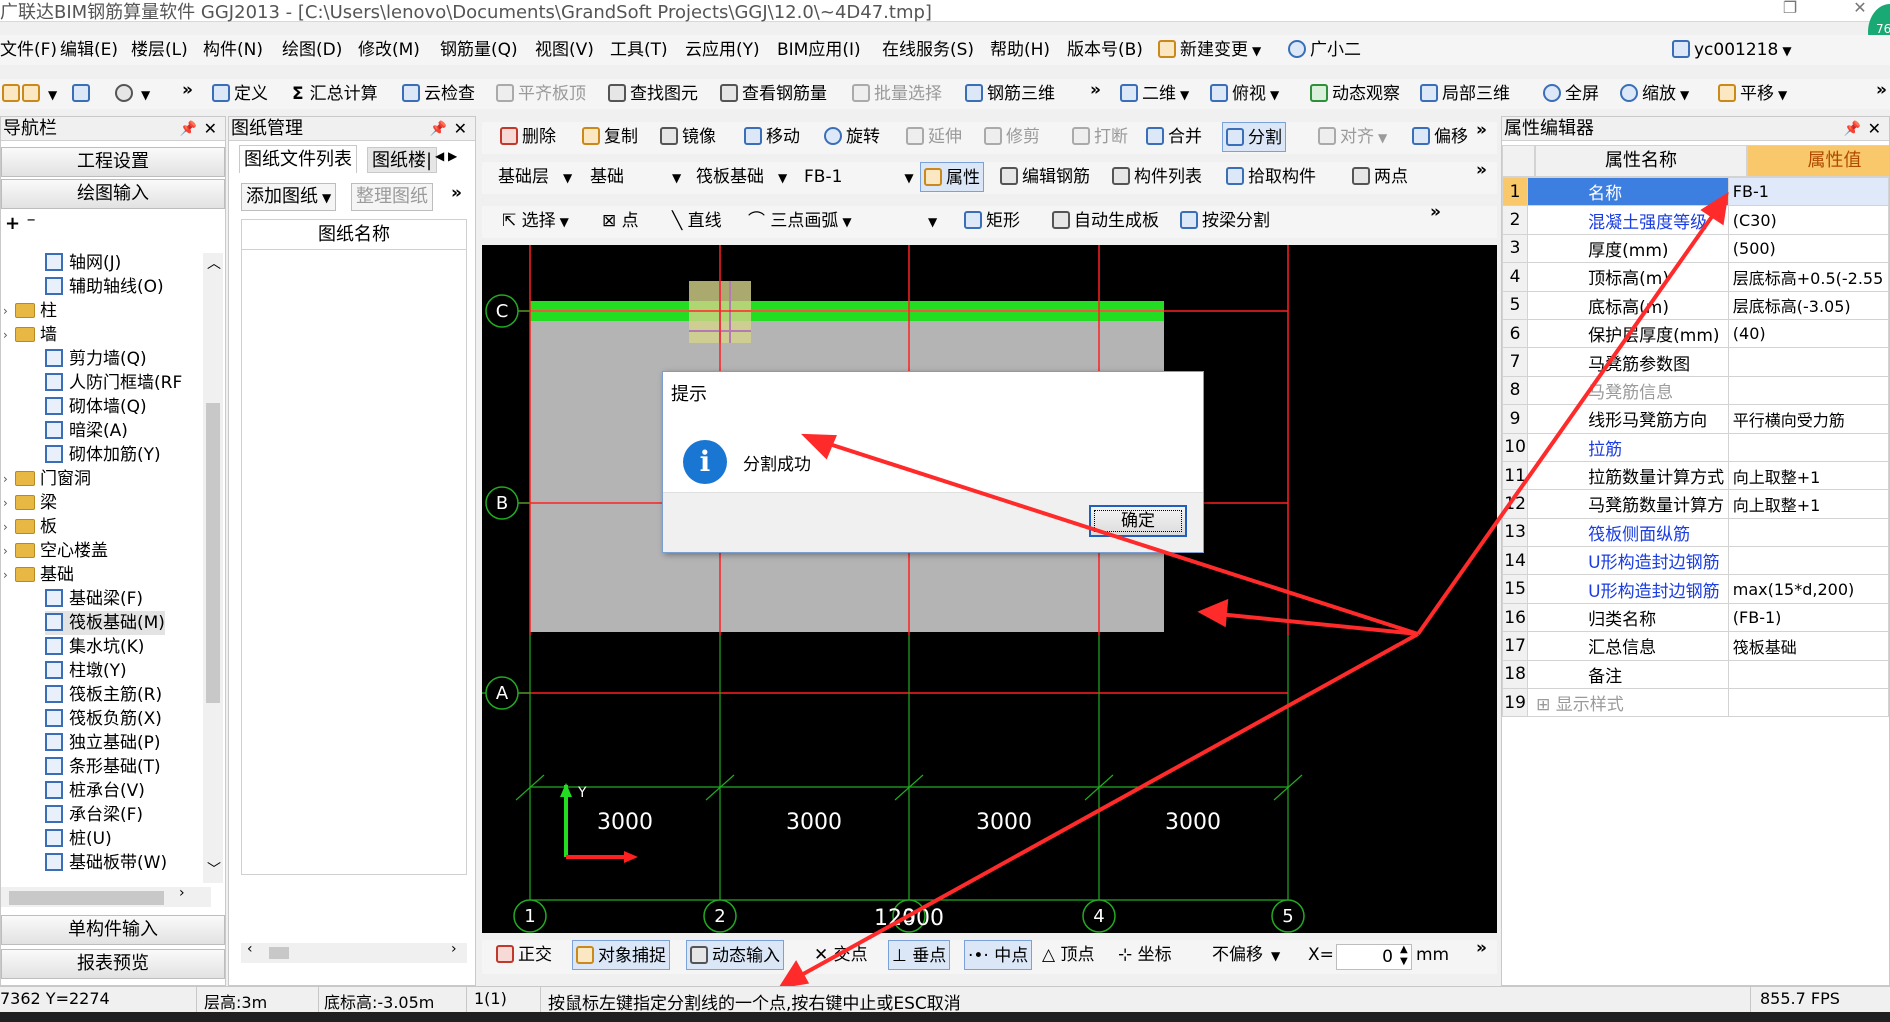 Image resolution: width=1890 pixels, height=1022 pixels. I want to click on property-row: 14 U形构造封边钢筋, so click(1695, 561).